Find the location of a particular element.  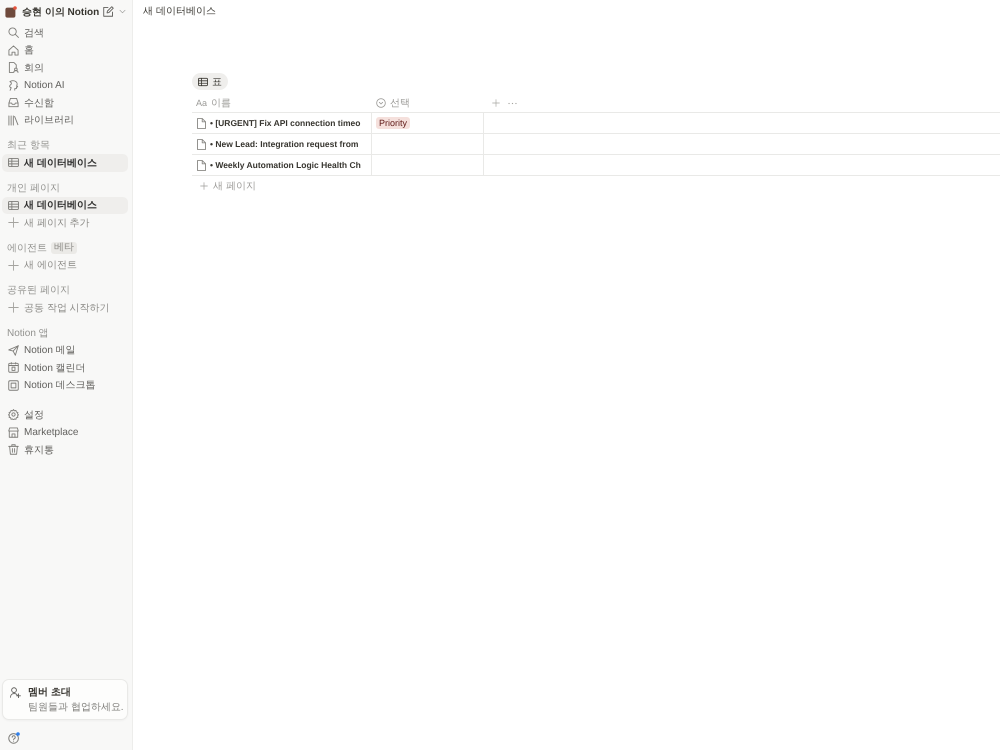

trash-icon is located at coordinates (13, 450).